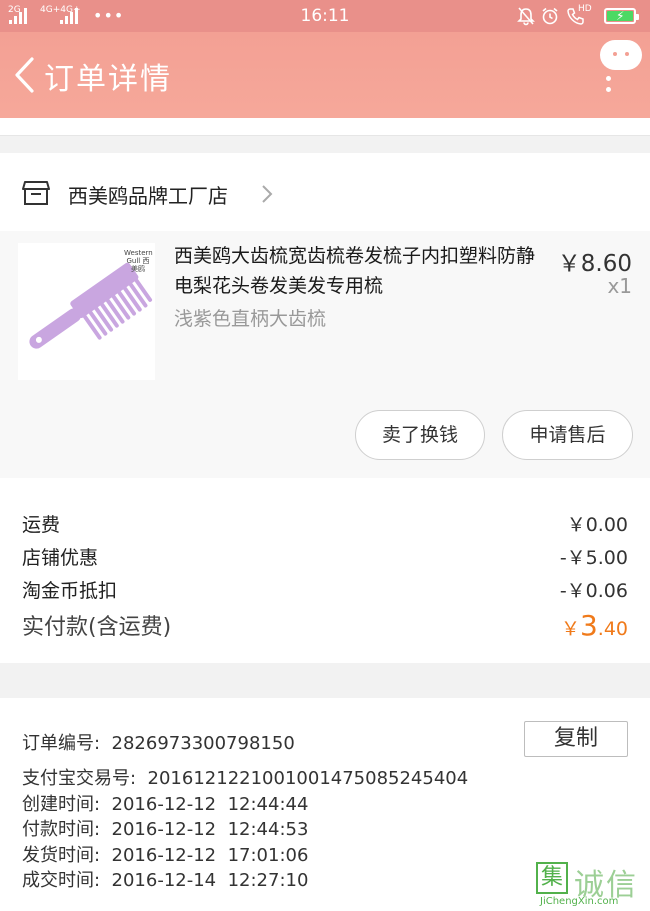 This screenshot has width=650, height=911. Describe the element at coordinates (552, 878) in the screenshot. I see `watermark-box: 集` at that location.